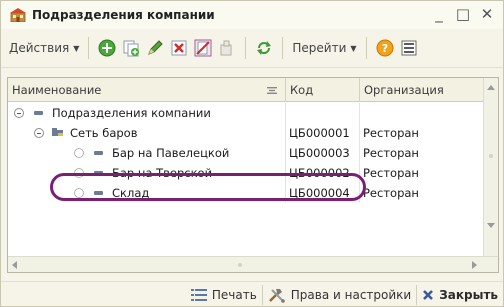 The height and width of the screenshot is (307, 504). I want to click on print-label: Печать, so click(234, 294).